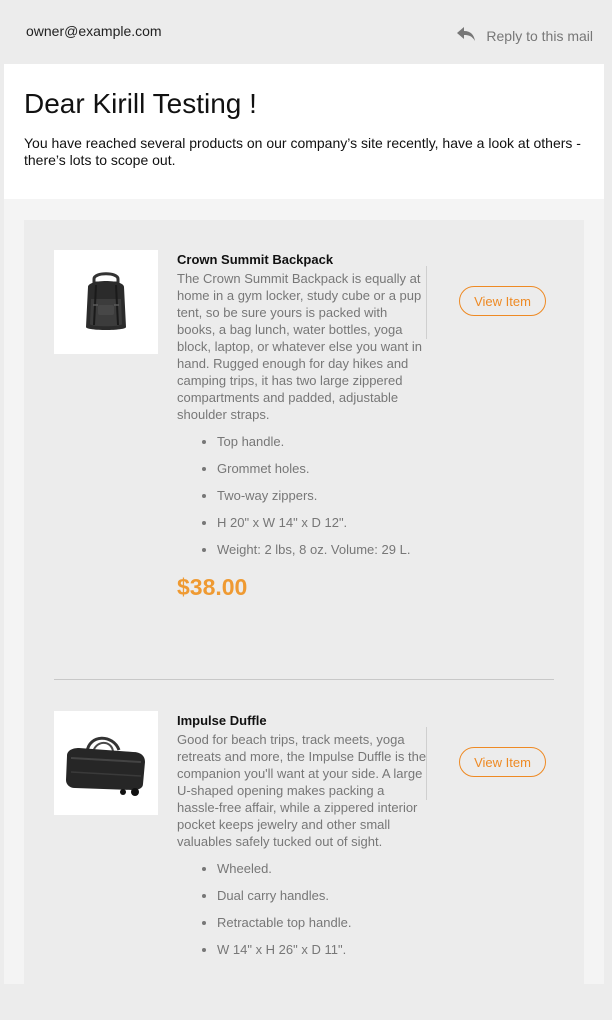  Describe the element at coordinates (212, 587) in the screenshot. I see `product-price: $38.00` at that location.